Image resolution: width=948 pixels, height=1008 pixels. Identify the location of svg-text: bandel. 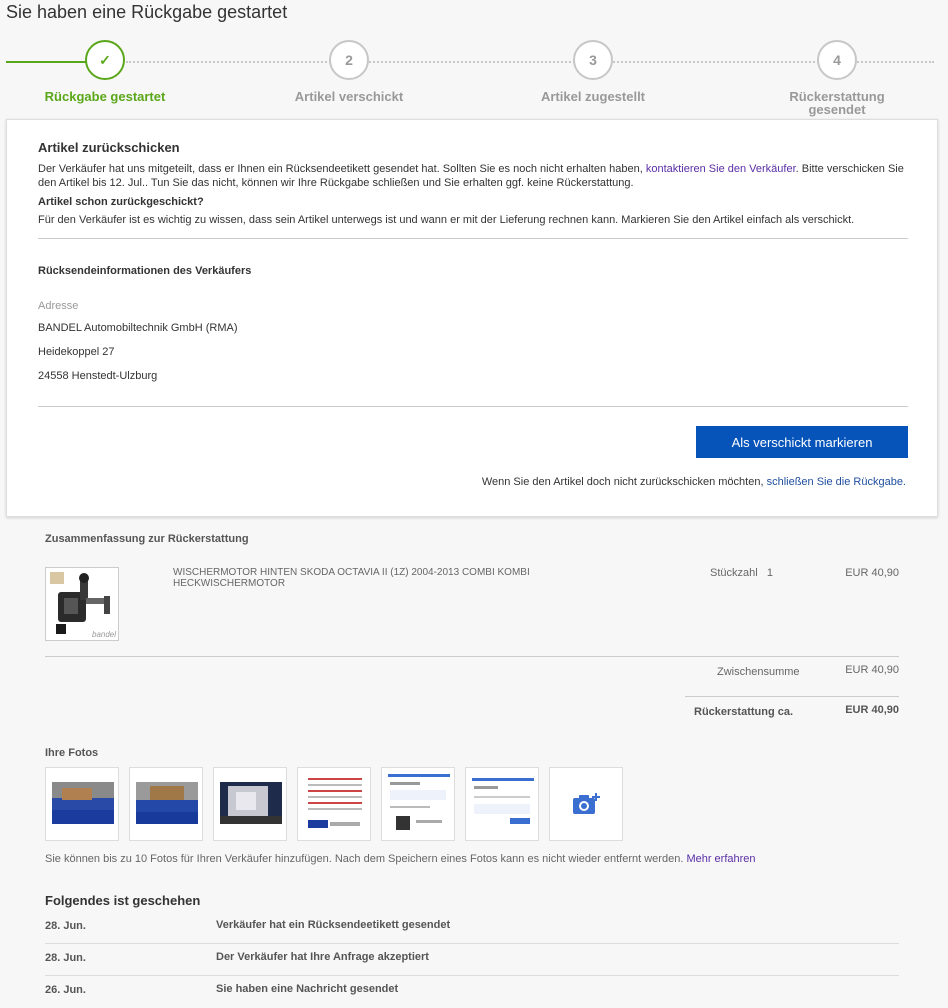
(104, 634).